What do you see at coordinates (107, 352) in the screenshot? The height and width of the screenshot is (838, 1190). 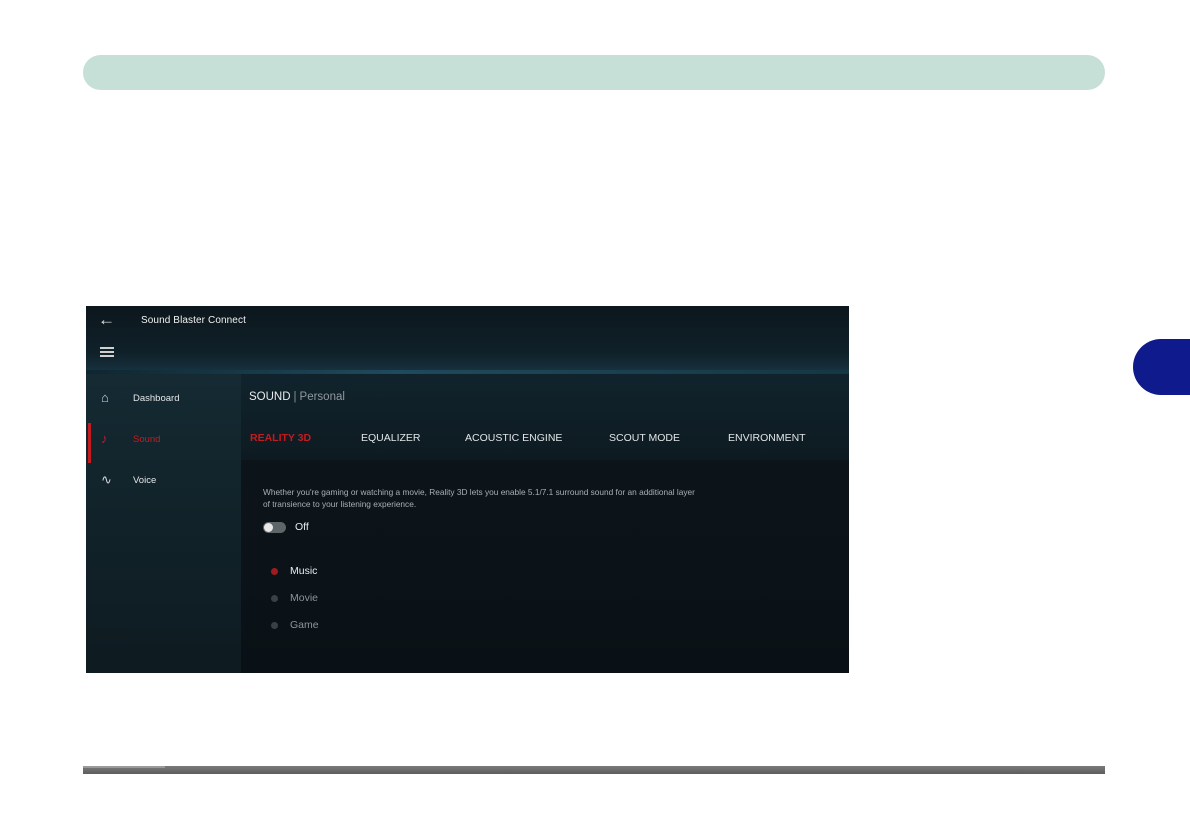 I see `hamburger-icon` at bounding box center [107, 352].